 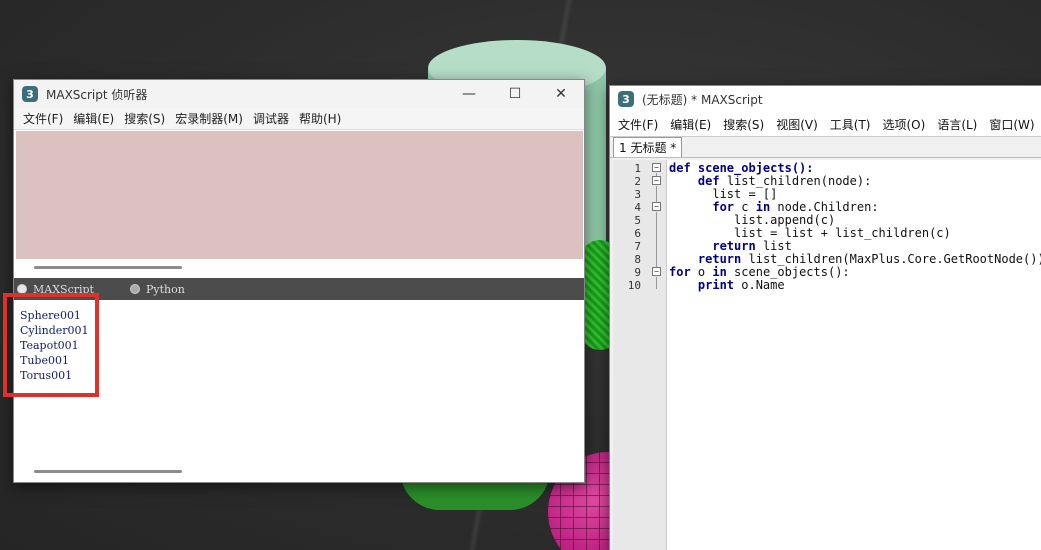 What do you see at coordinates (50, 315) in the screenshot?
I see `output-line: Sphere001` at bounding box center [50, 315].